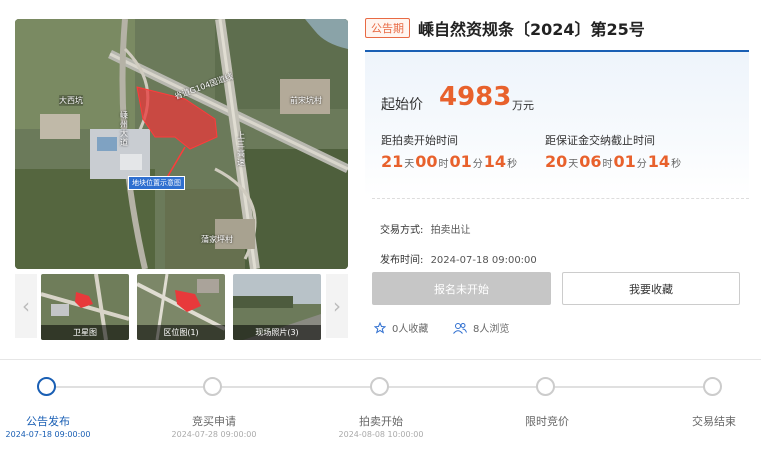  What do you see at coordinates (71, 100) in the screenshot?
I see `map-label-village-left: 大西坑` at bounding box center [71, 100].